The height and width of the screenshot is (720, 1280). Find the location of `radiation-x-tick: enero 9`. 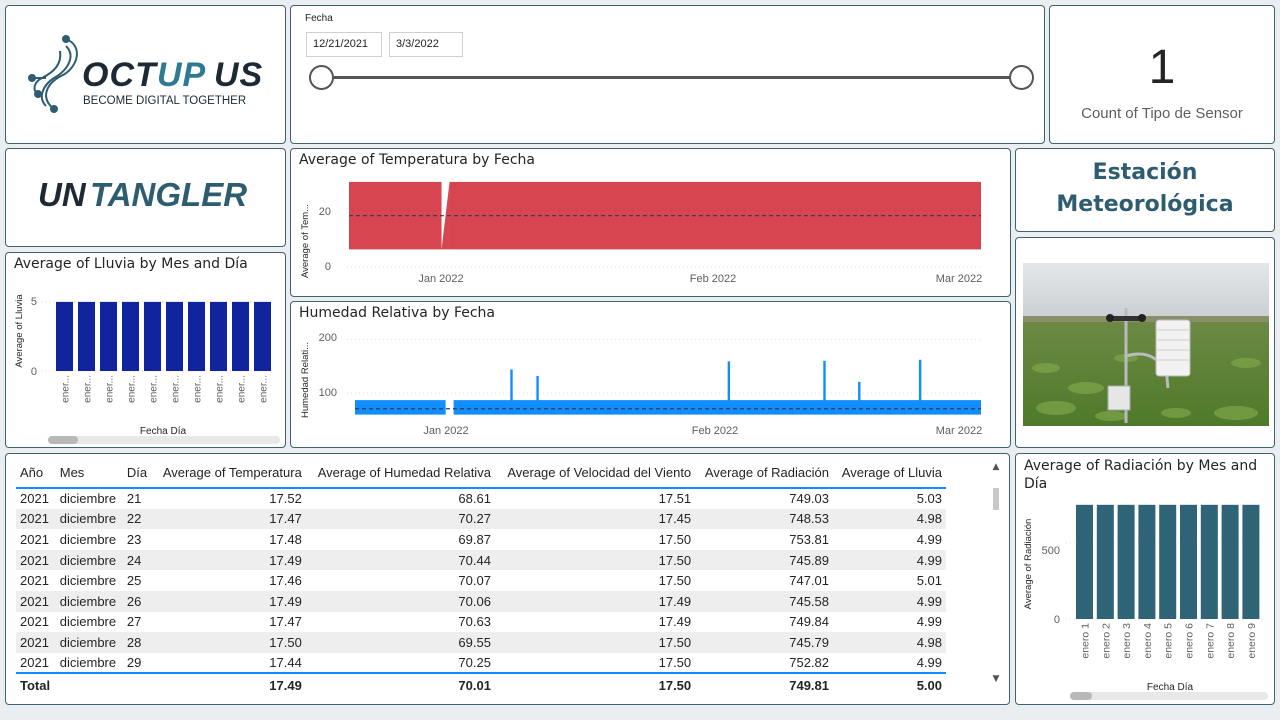

radiation-x-tick: enero 9 is located at coordinates (1252, 641).